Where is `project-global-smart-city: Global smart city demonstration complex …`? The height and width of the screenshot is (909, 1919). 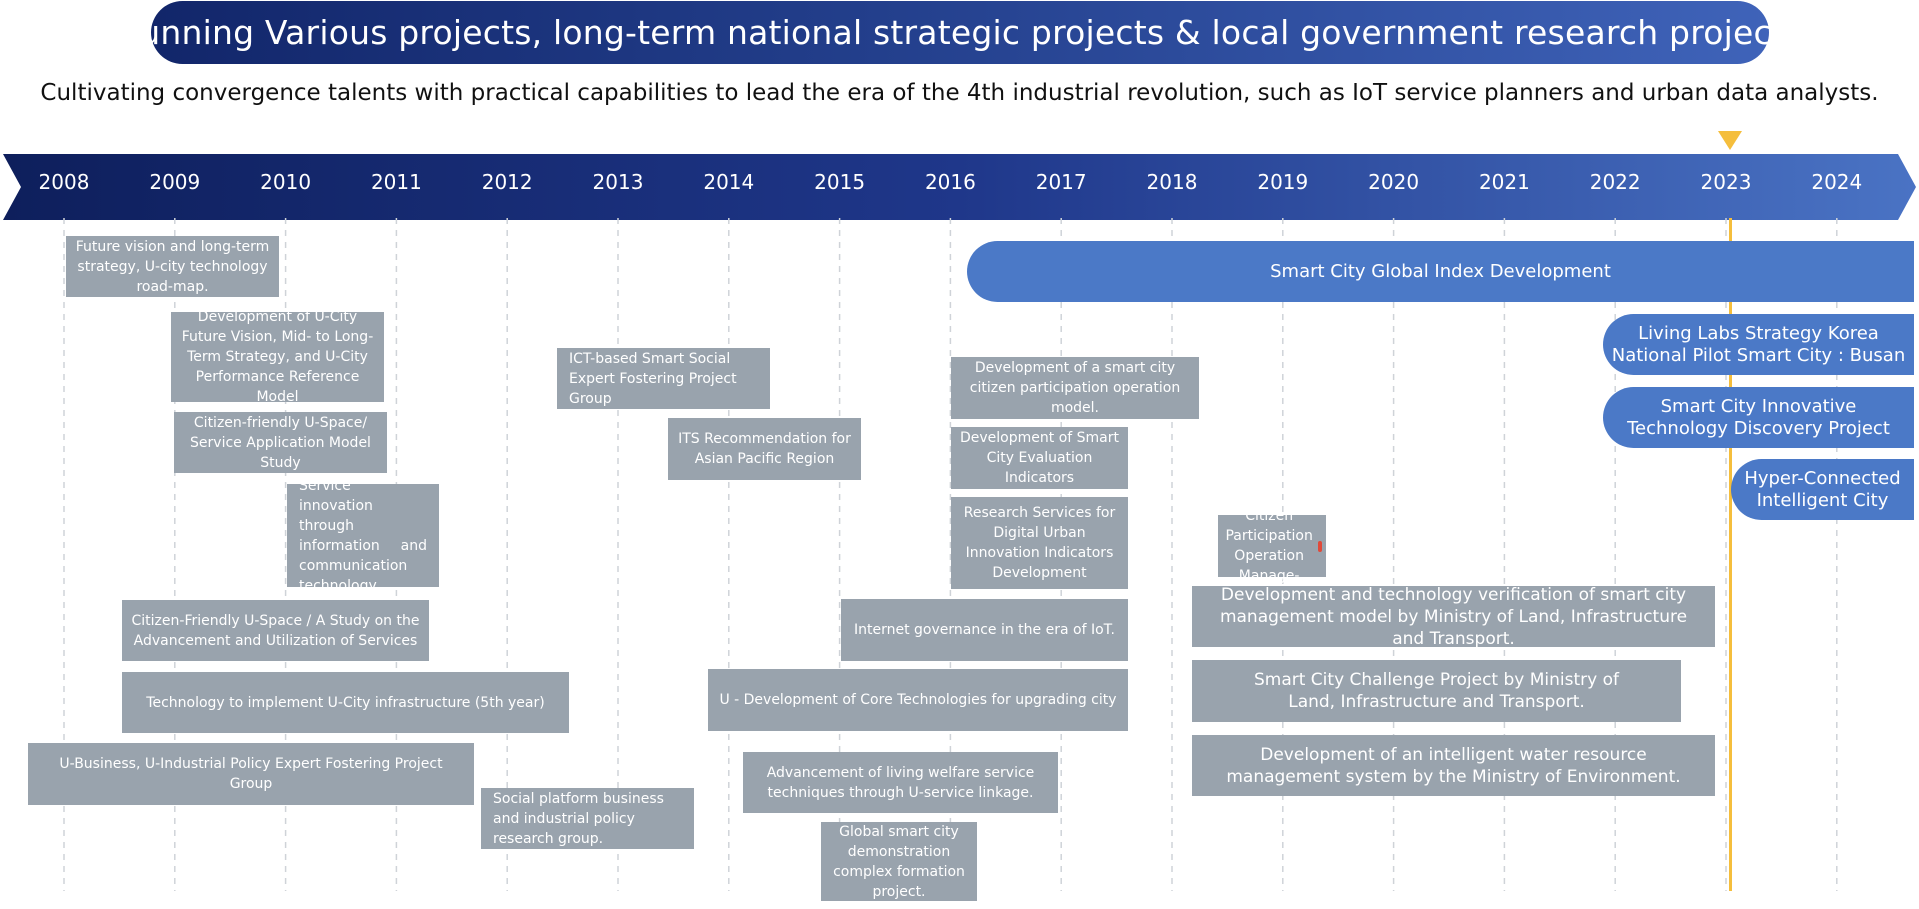
project-global-smart-city: Global smart city demonstration complex … is located at coordinates (899, 861).